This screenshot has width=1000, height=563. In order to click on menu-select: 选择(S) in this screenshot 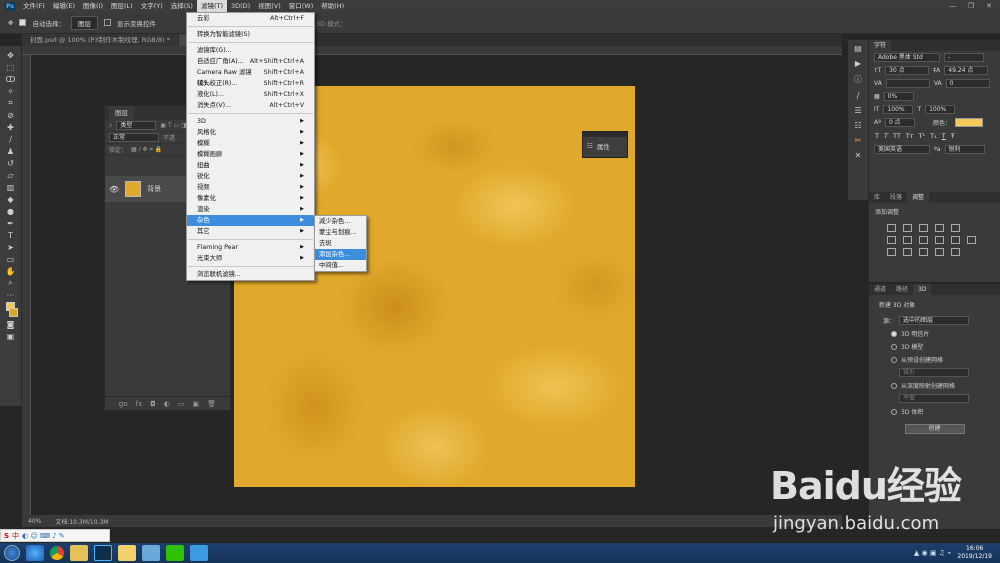, I will do `click(182, 6)`.